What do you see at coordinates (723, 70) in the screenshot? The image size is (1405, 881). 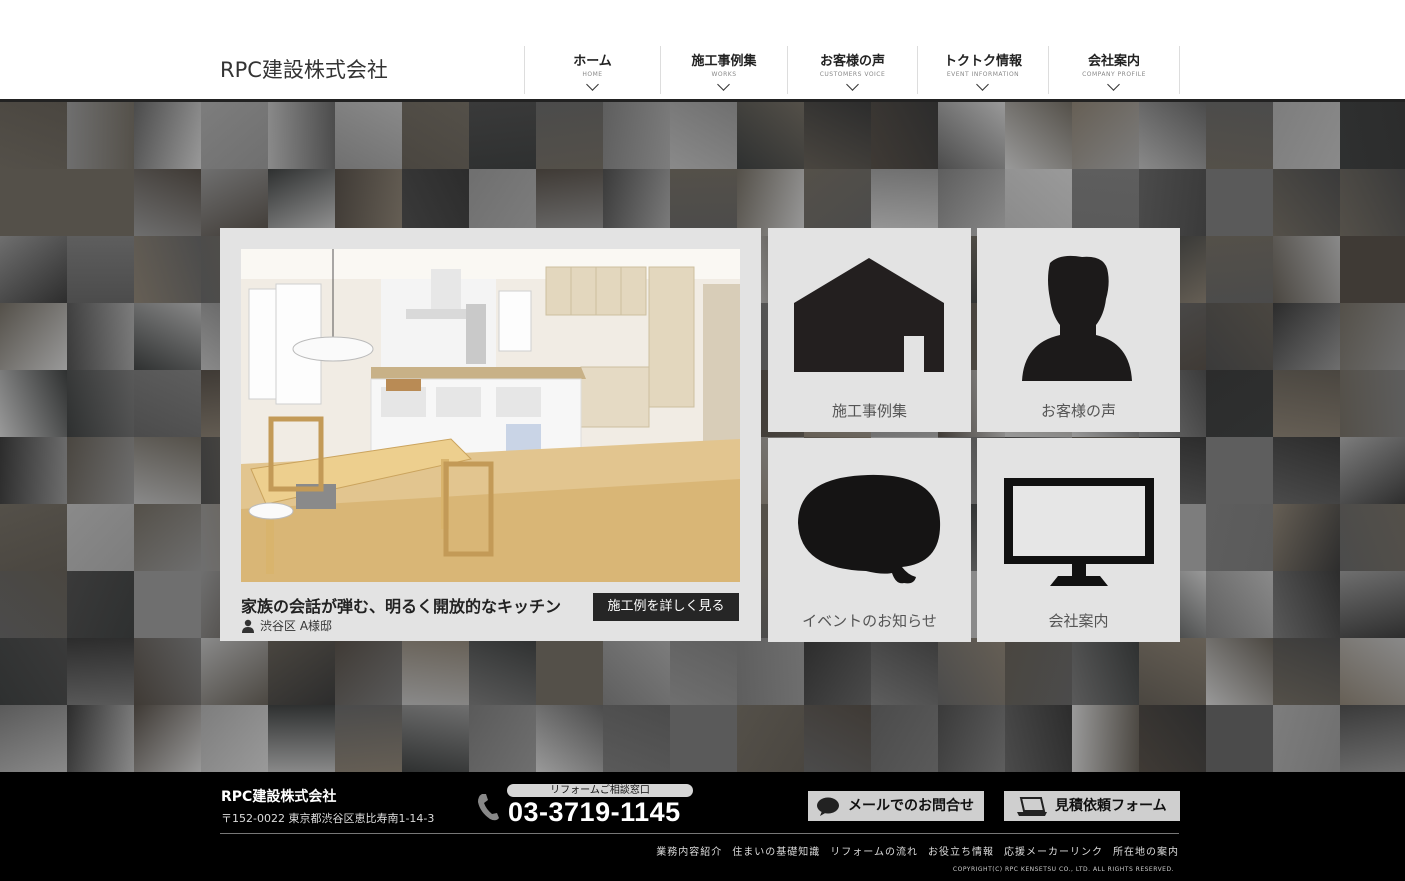 I see `nav-item-works: 施工事例集 WORKS` at bounding box center [723, 70].